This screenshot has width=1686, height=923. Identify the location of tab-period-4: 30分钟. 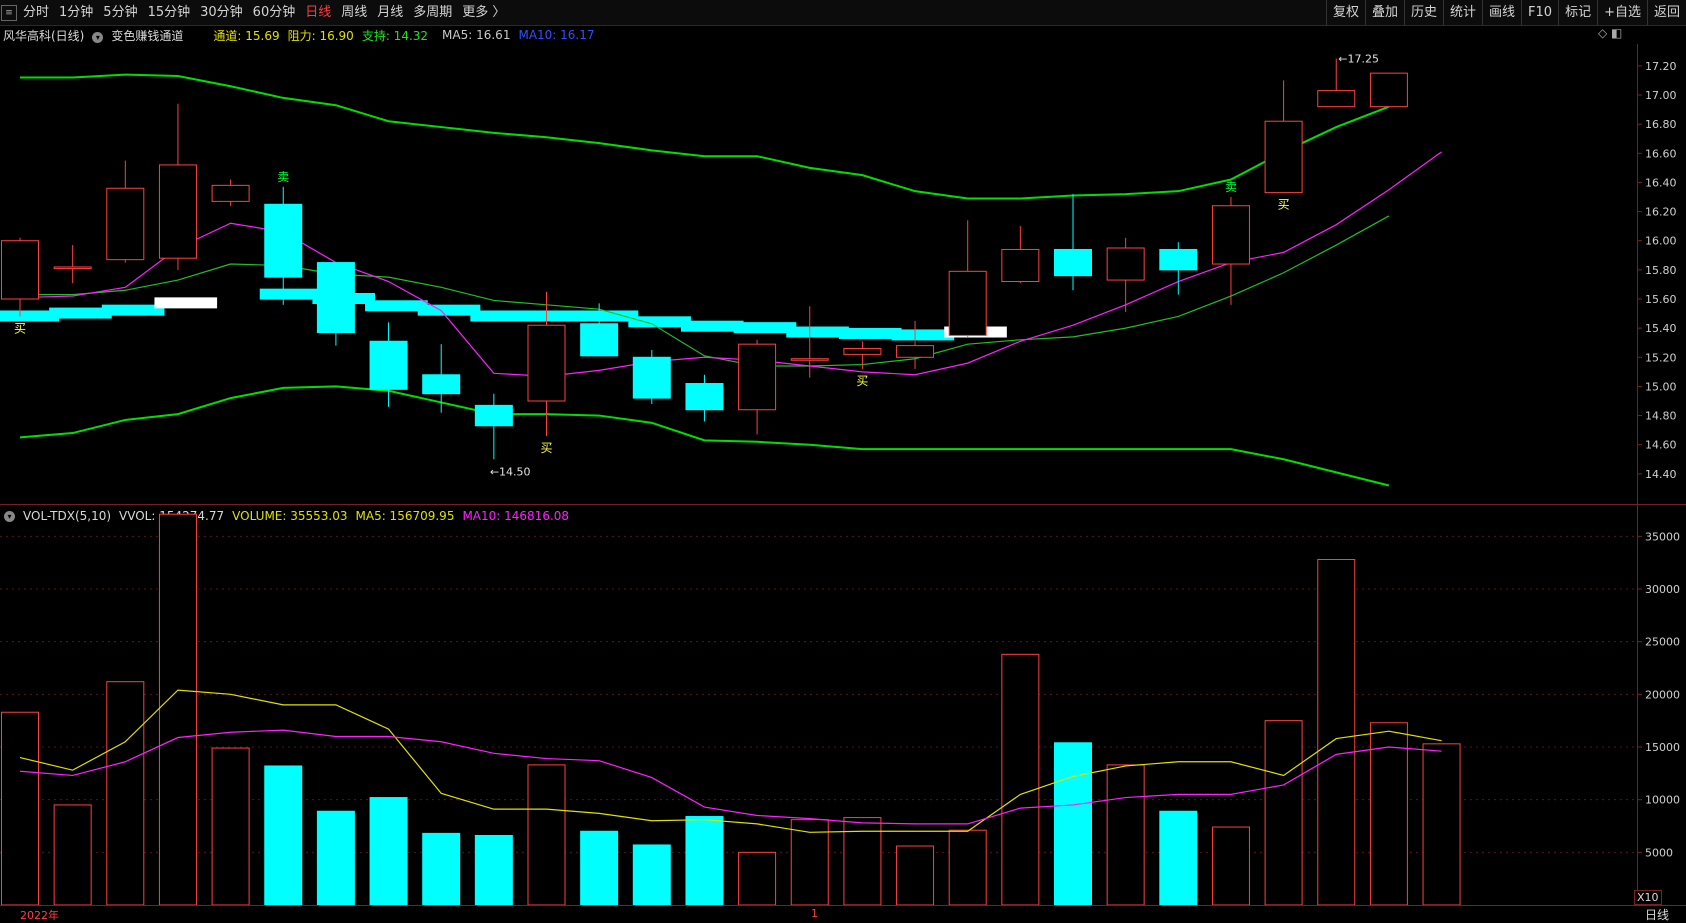
(221, 12).